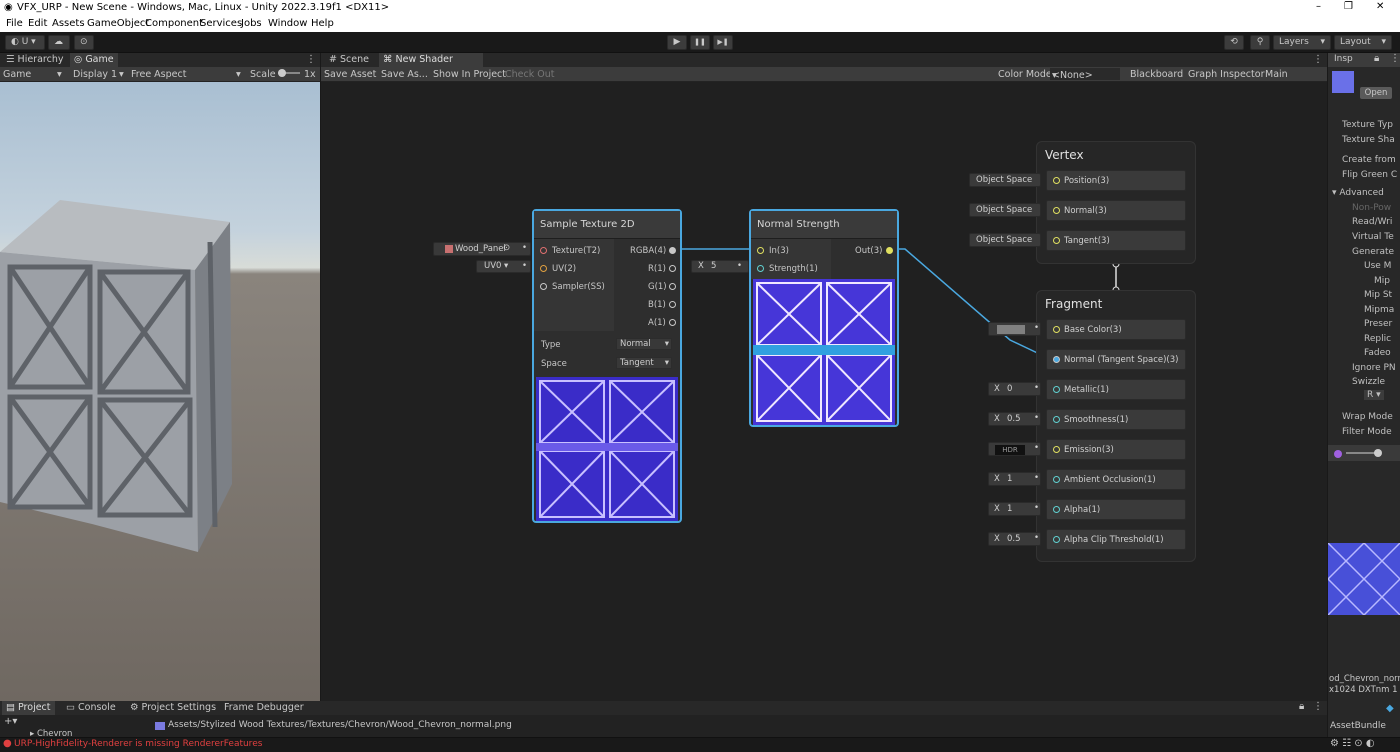  Describe the element at coordinates (1010, 509) in the screenshot. I see `alpha-value: 1` at that location.